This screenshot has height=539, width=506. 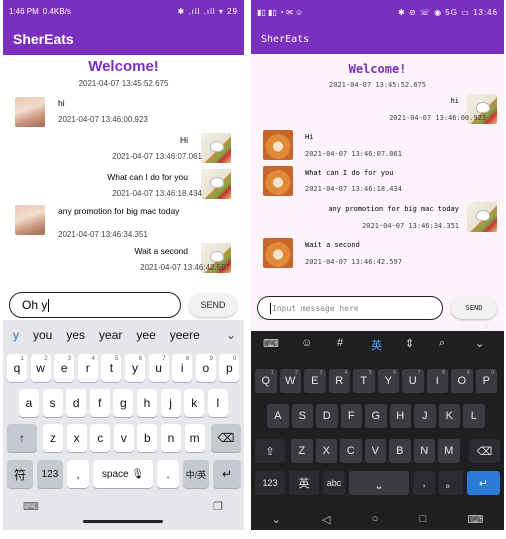 What do you see at coordinates (442, 343) in the screenshot?
I see `search-icon: ⌕` at bounding box center [442, 343].